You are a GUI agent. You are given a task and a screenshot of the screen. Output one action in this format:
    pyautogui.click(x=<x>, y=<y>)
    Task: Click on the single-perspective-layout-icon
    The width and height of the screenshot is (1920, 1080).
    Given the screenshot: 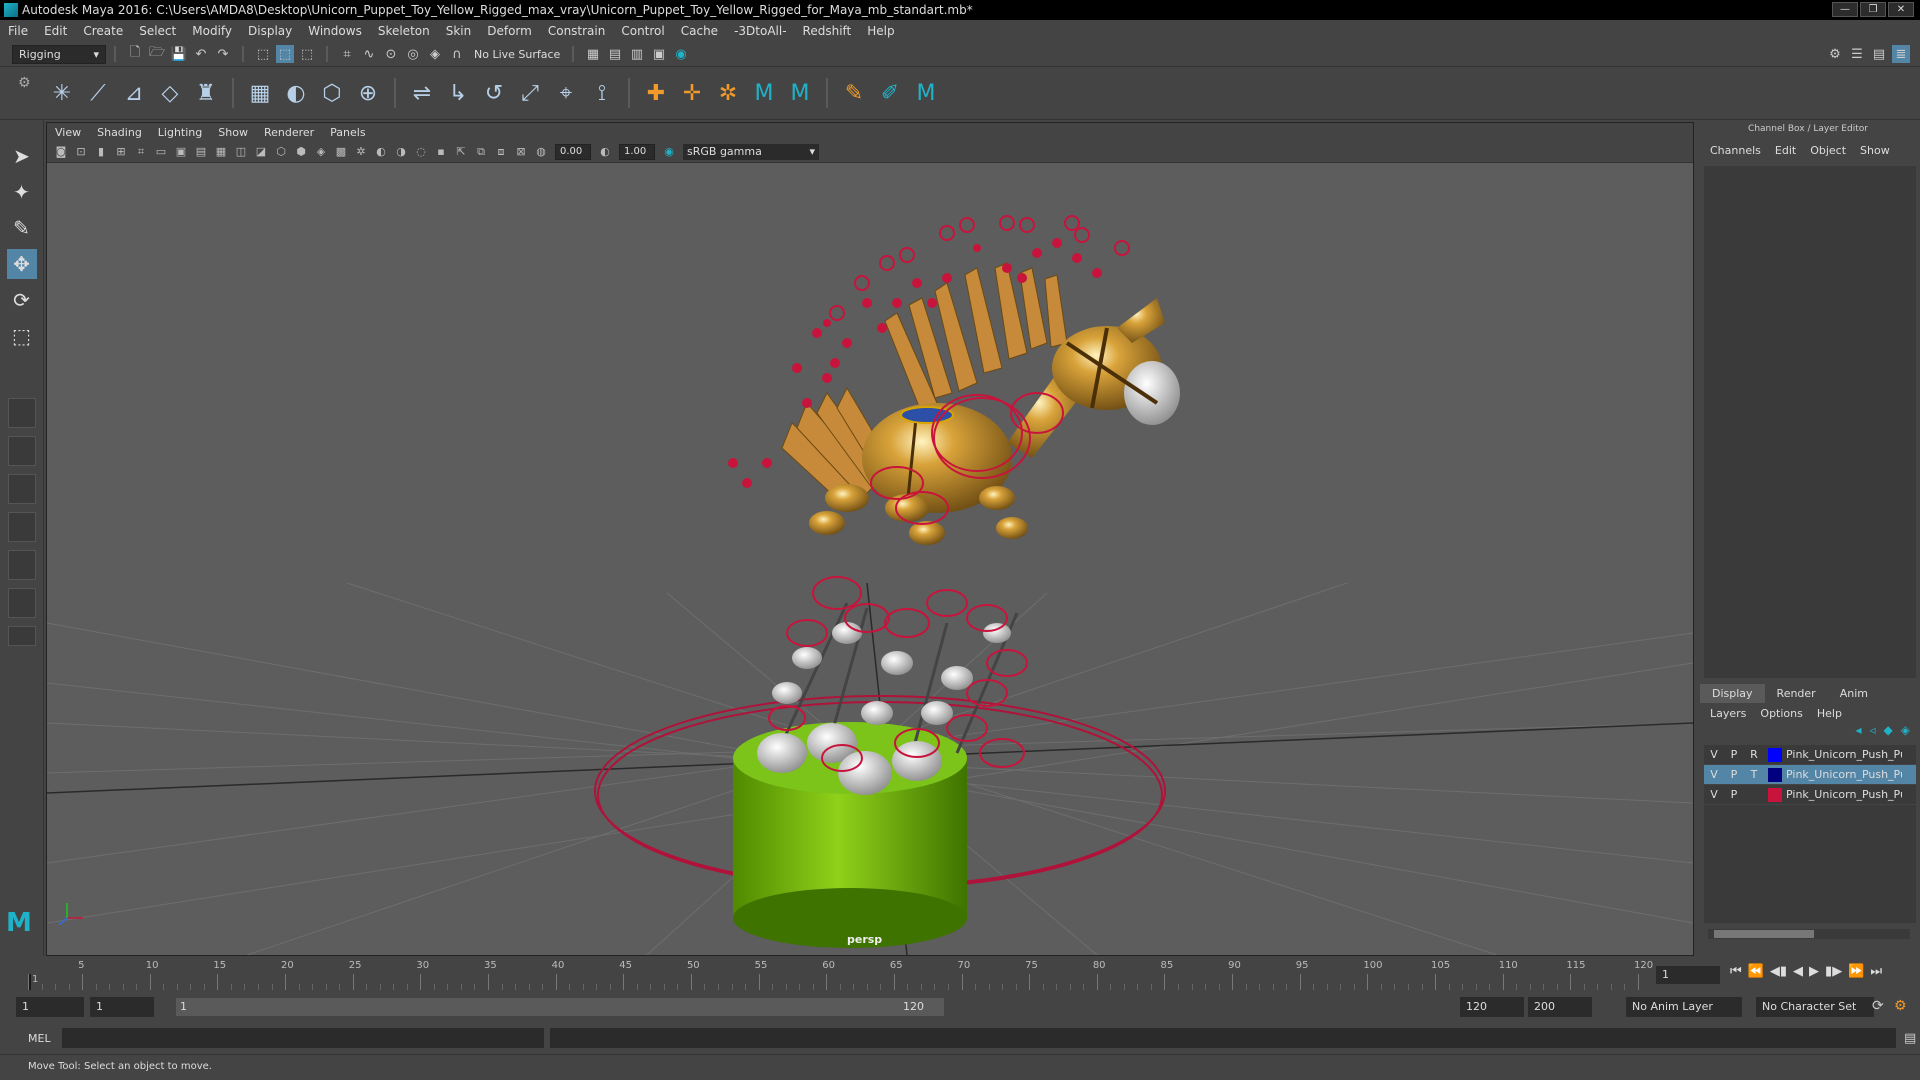 What is the action you would take?
    pyautogui.click(x=21, y=413)
    